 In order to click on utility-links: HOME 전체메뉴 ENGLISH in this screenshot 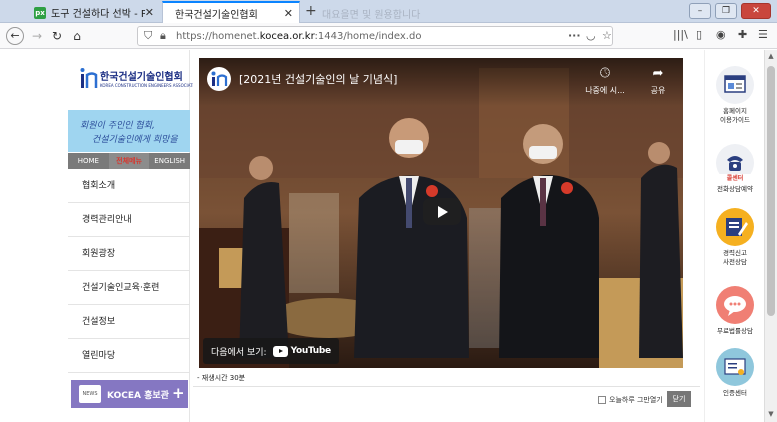, I will do `click(129, 161)`.